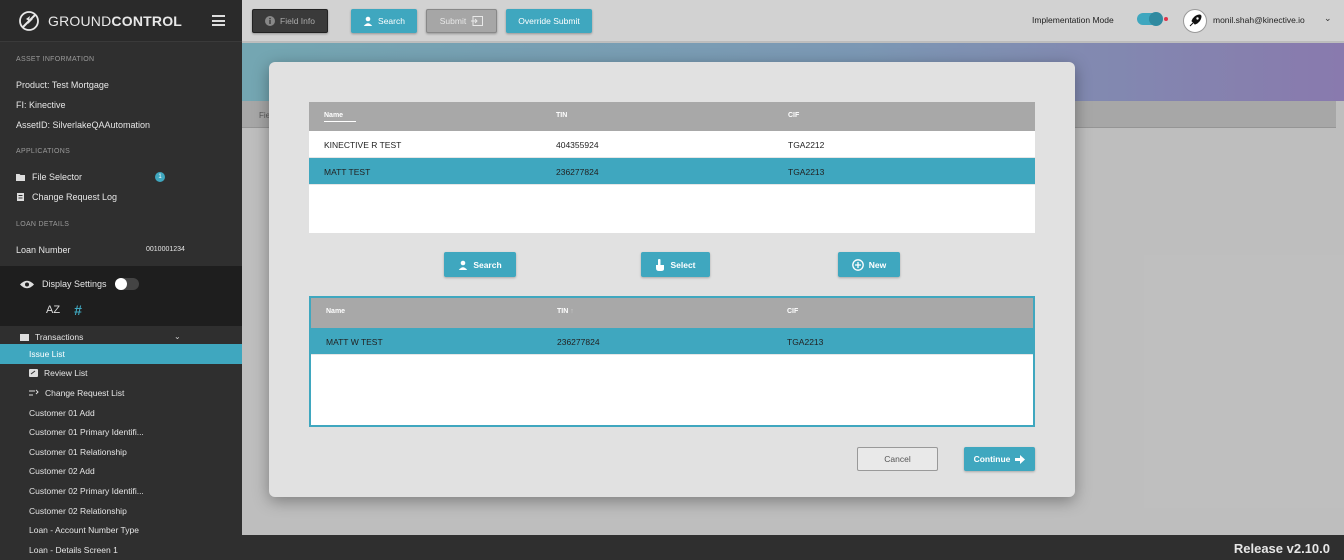 The height and width of the screenshot is (560, 1344). What do you see at coordinates (1073, 20) in the screenshot?
I see `implementation-mode-label: Implementation Mode` at bounding box center [1073, 20].